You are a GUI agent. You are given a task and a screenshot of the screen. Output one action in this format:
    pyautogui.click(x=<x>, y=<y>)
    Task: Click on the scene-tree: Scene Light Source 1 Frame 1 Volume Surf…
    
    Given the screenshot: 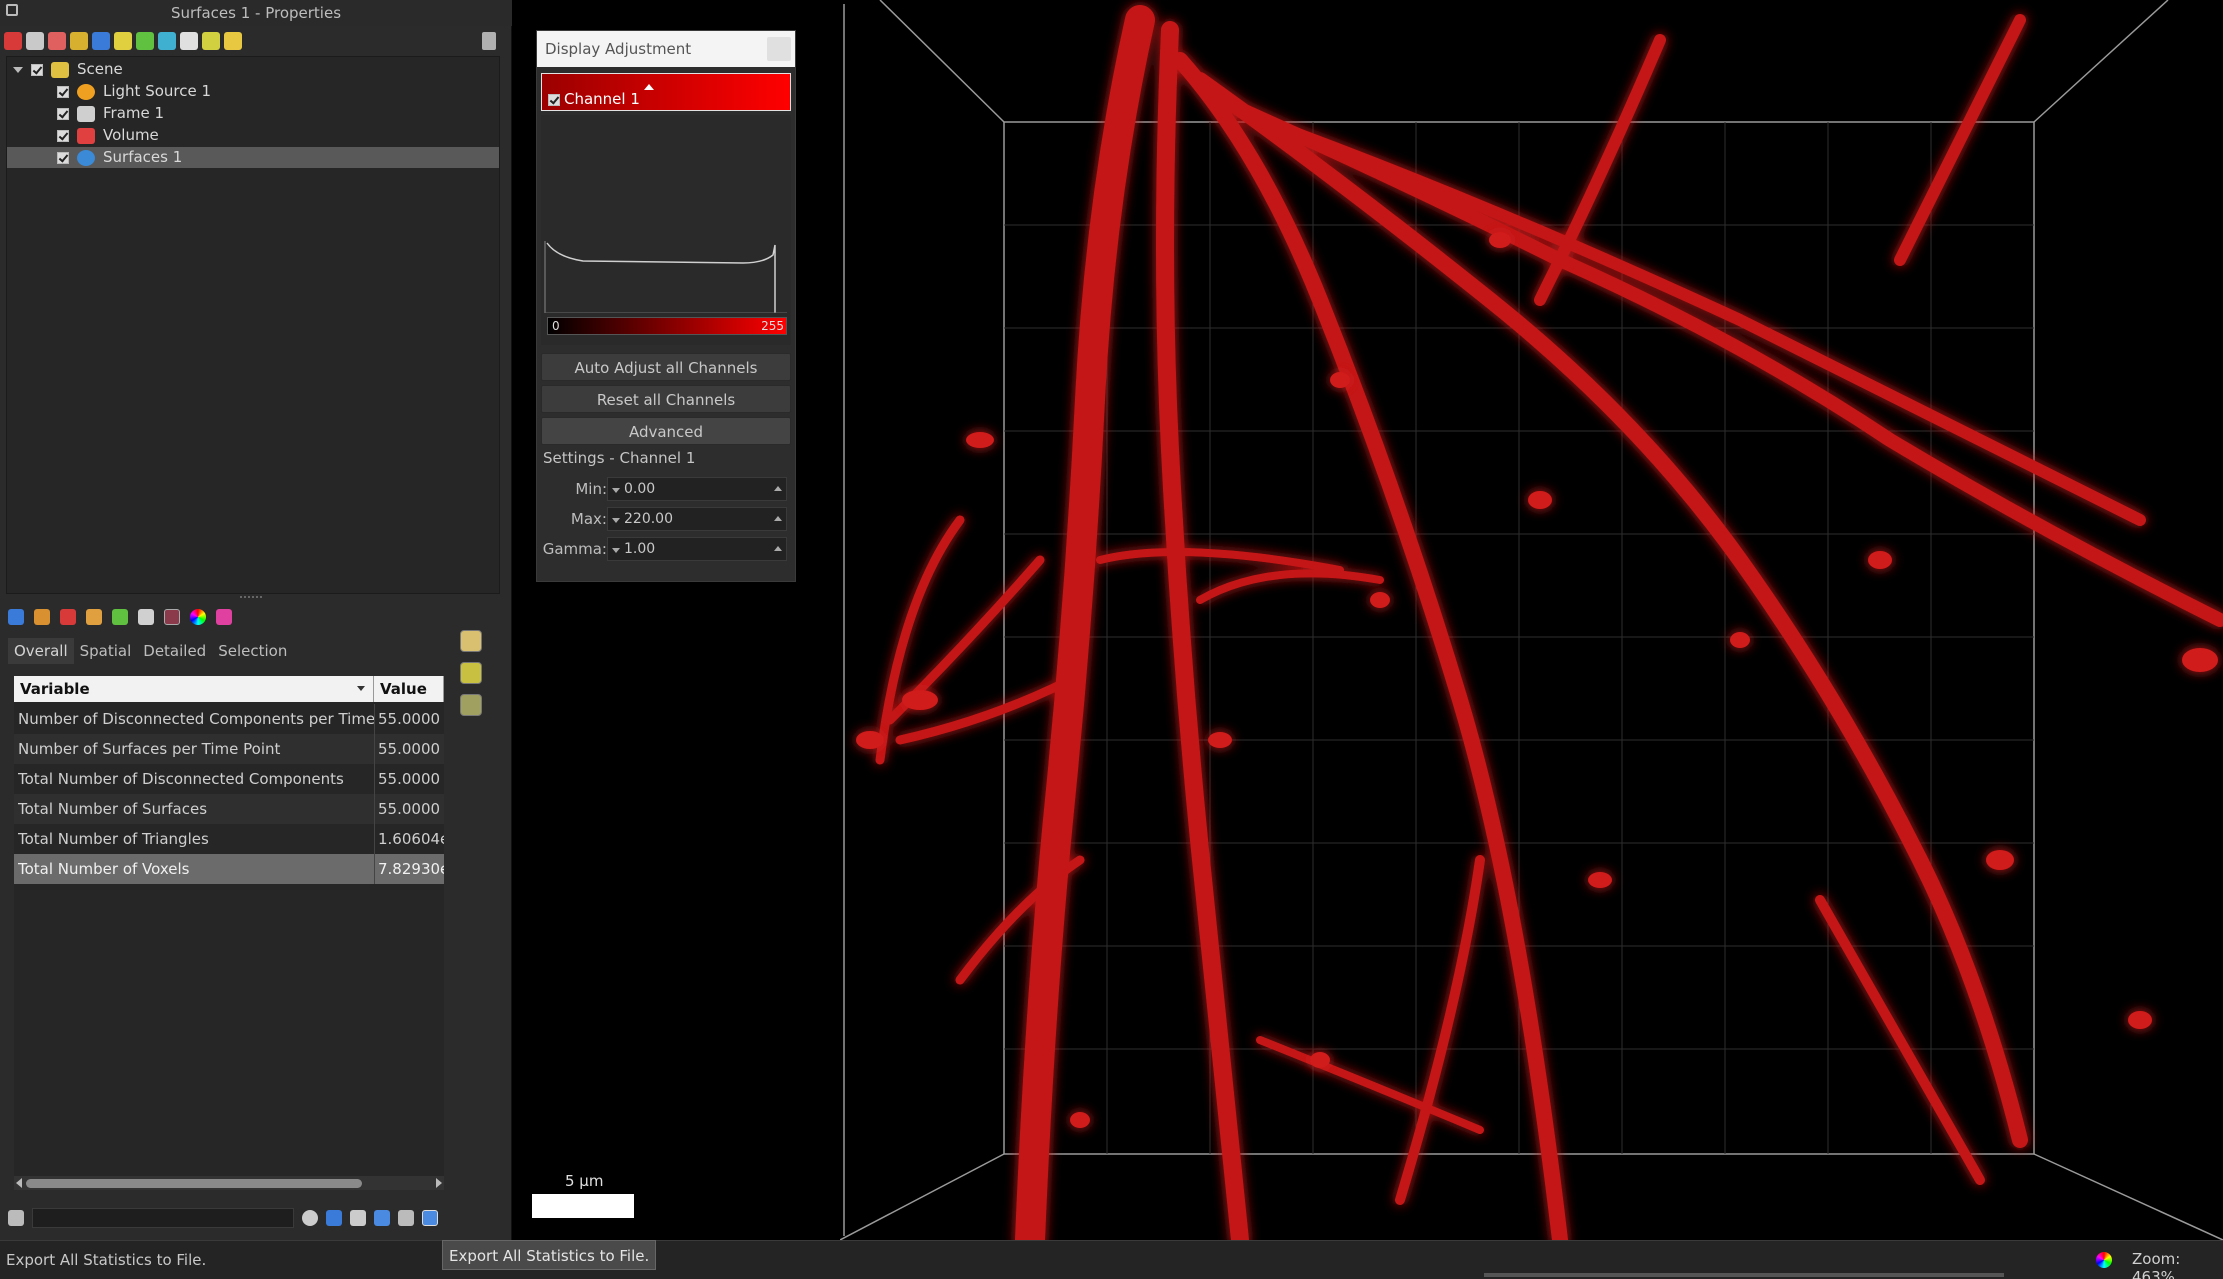 What is the action you would take?
    pyautogui.click(x=253, y=325)
    